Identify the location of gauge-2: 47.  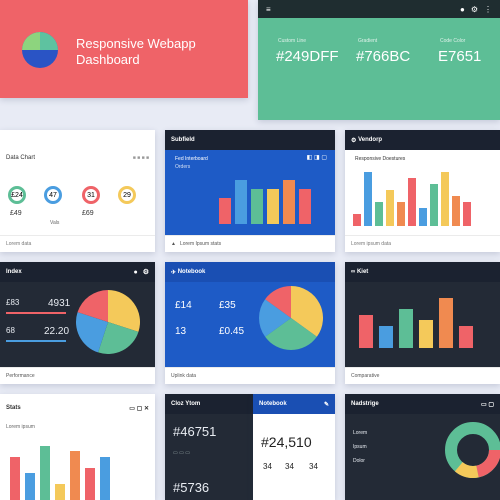
(53, 195).